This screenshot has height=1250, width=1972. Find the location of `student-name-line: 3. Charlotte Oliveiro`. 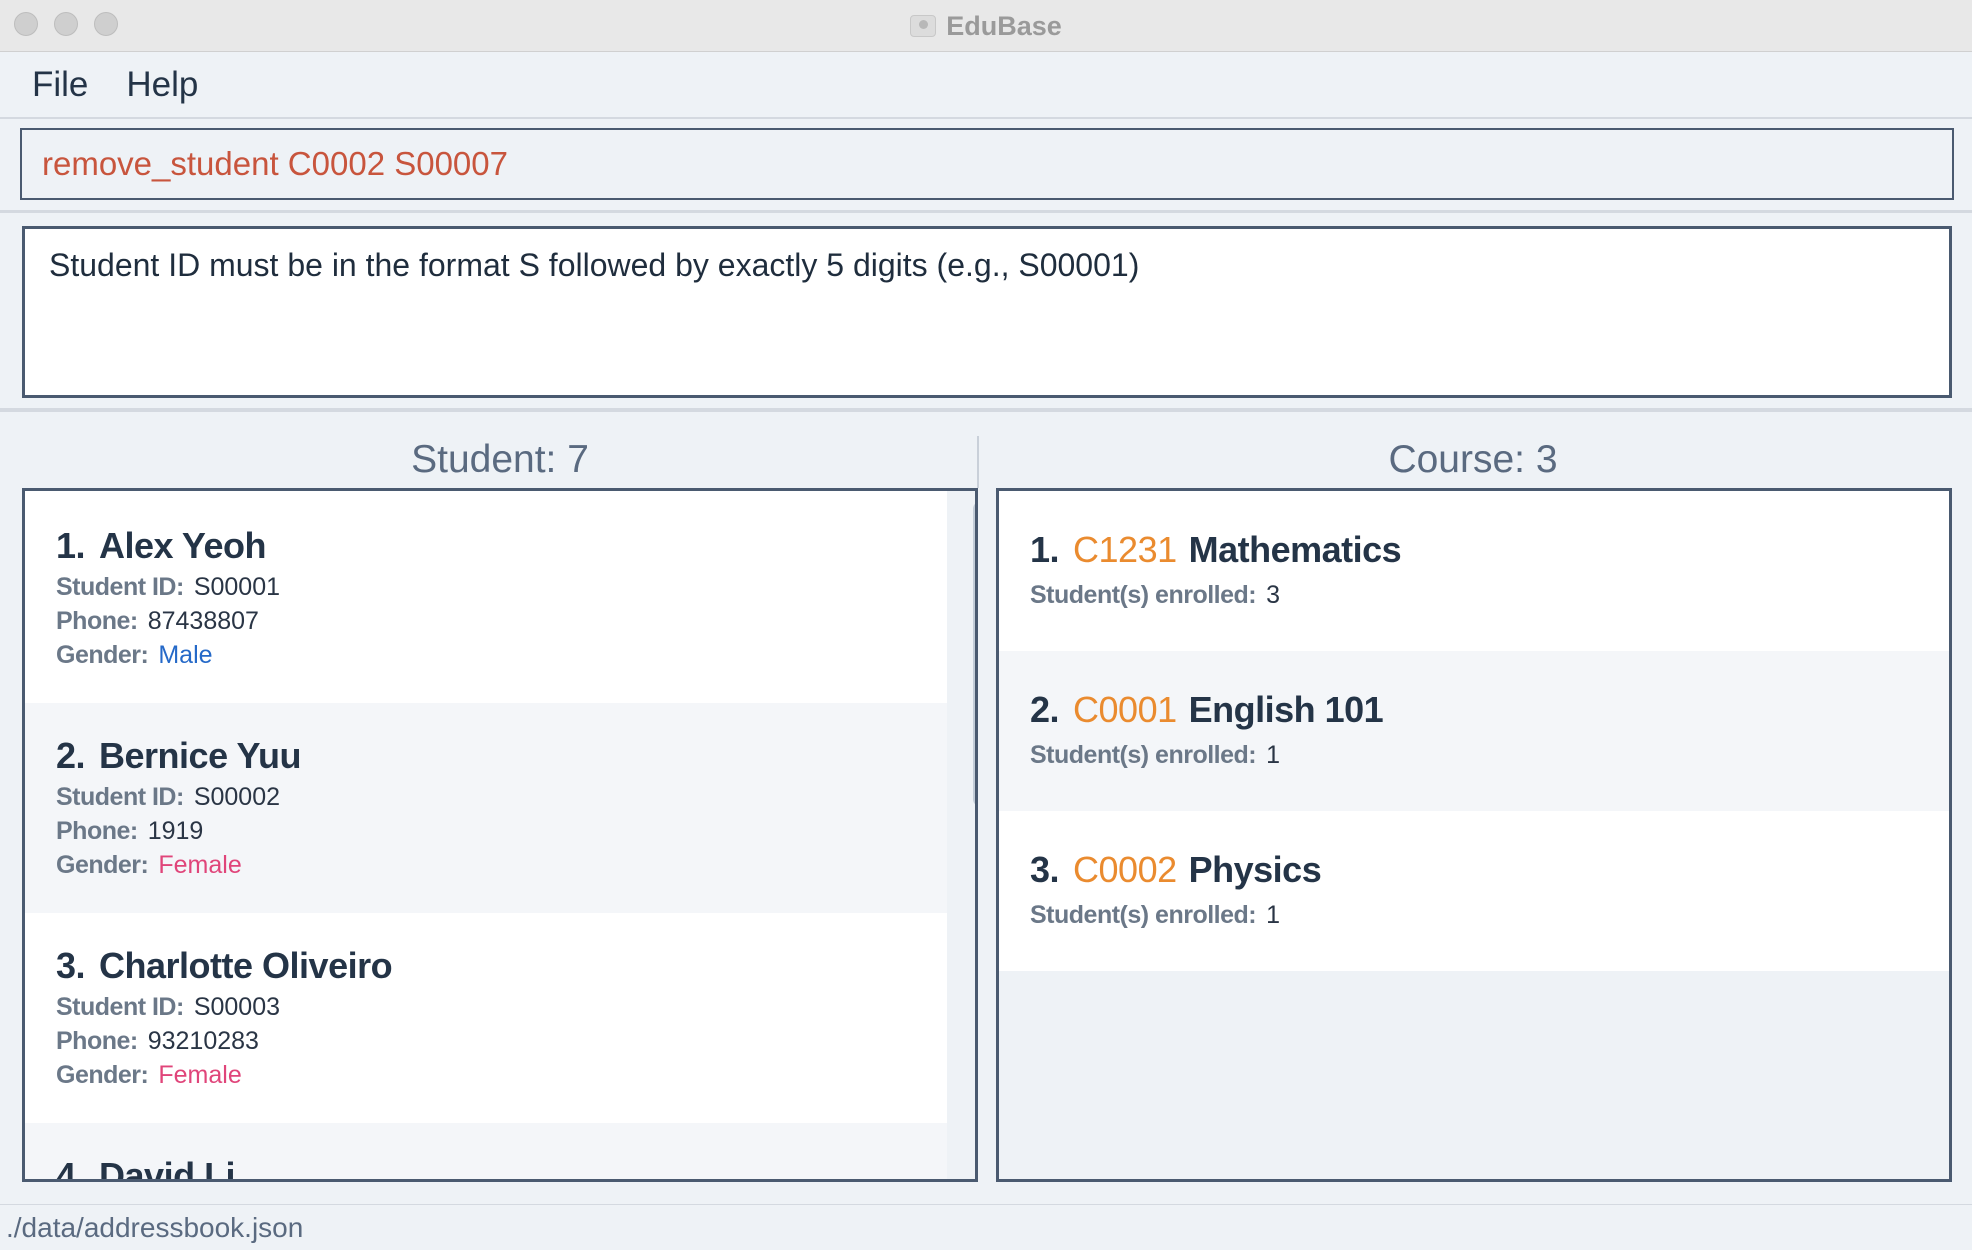

student-name-line: 3. Charlotte Oliveiro is located at coordinates (224, 966).